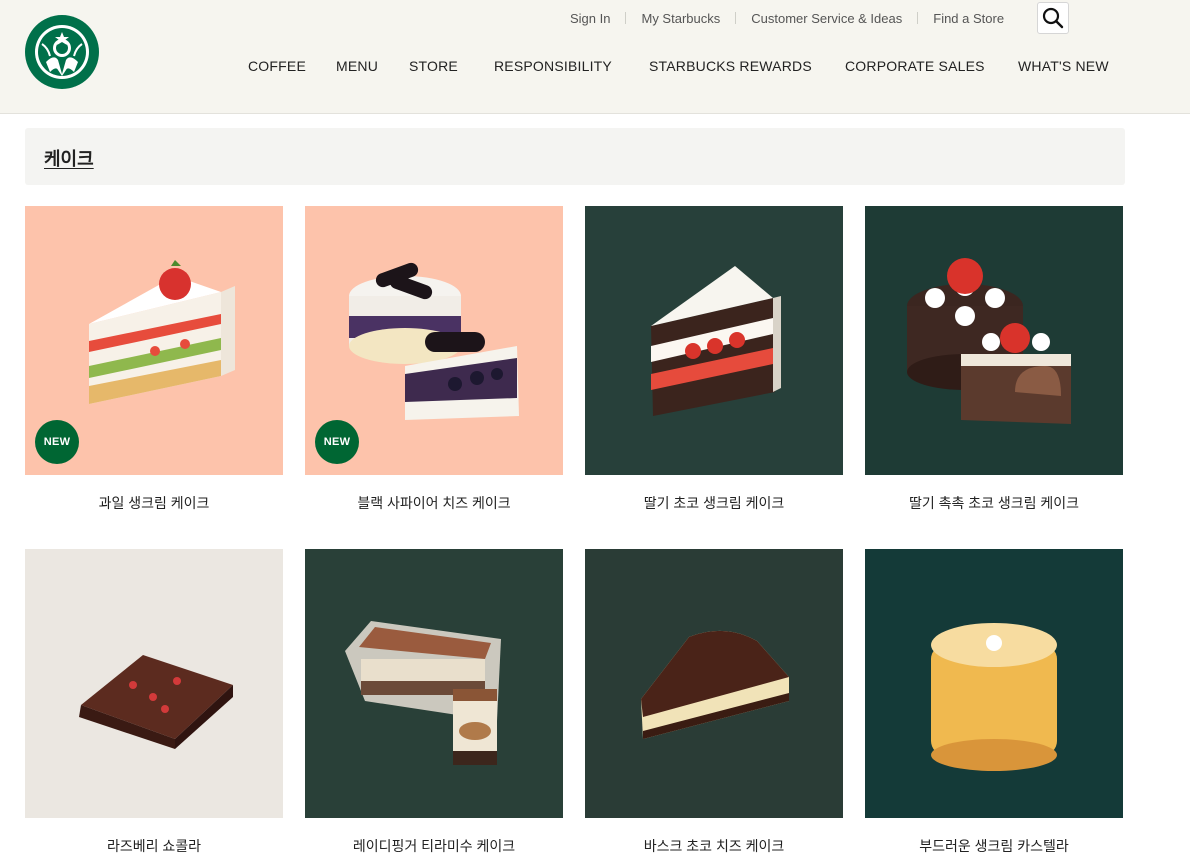 The image size is (1190, 860). Describe the element at coordinates (714, 846) in the screenshot. I see `product-name: 바스크 초코 치즈 케이크` at that location.